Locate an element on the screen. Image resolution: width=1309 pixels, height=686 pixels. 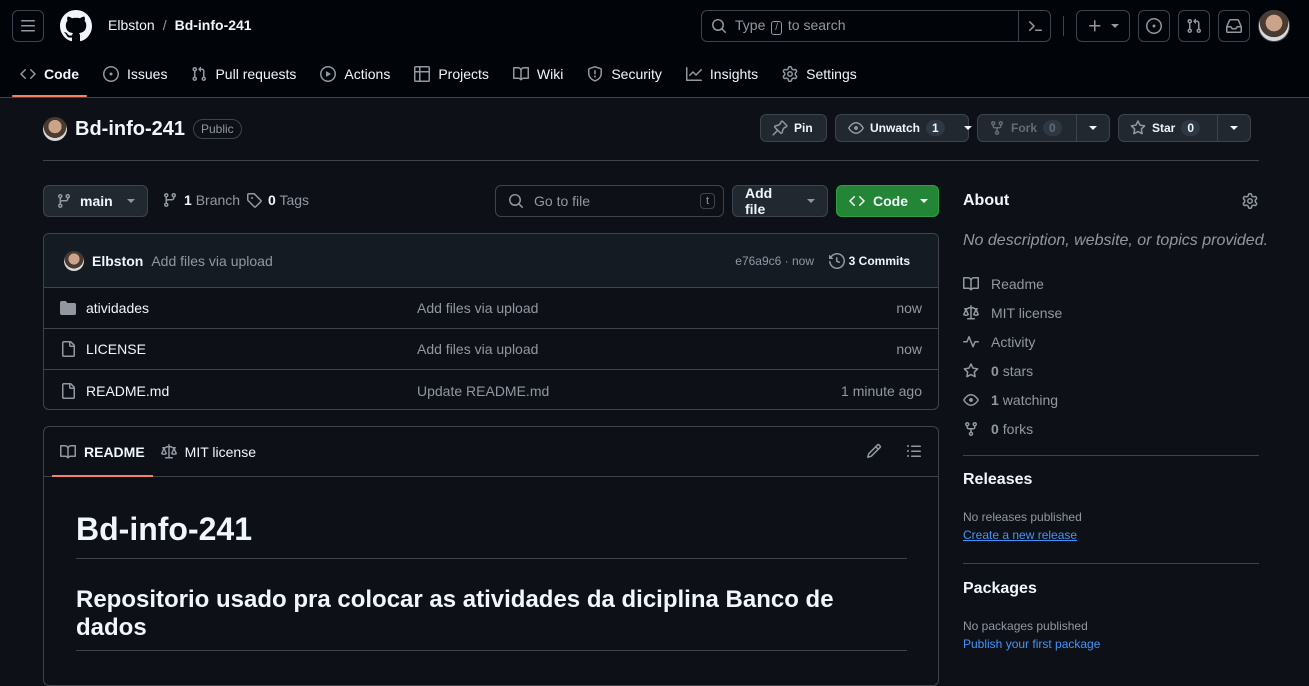
fork-button: Fork 0 is located at coordinates (1043, 128).